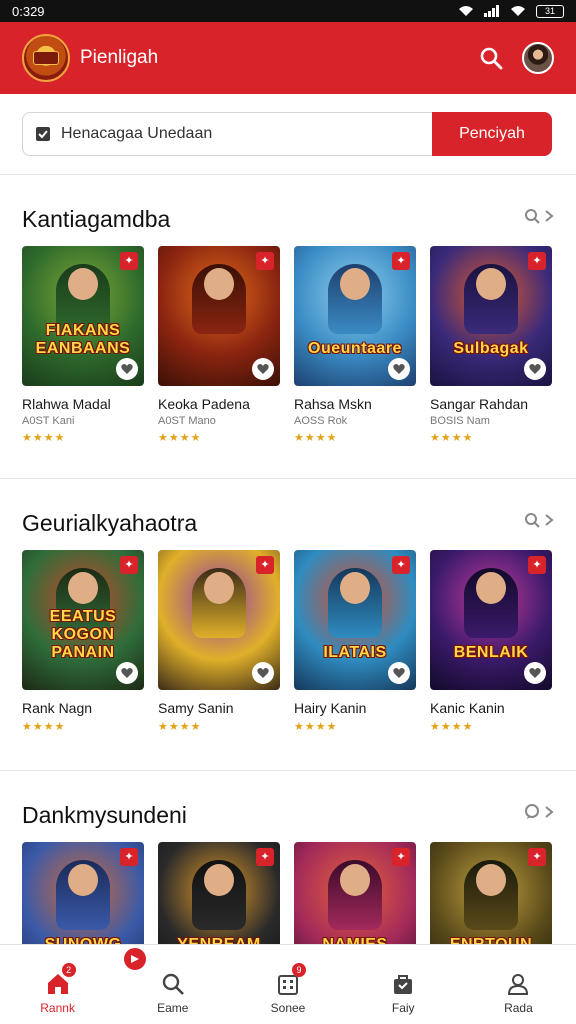  I want to click on game-title: Hairy Kanin, so click(330, 708).